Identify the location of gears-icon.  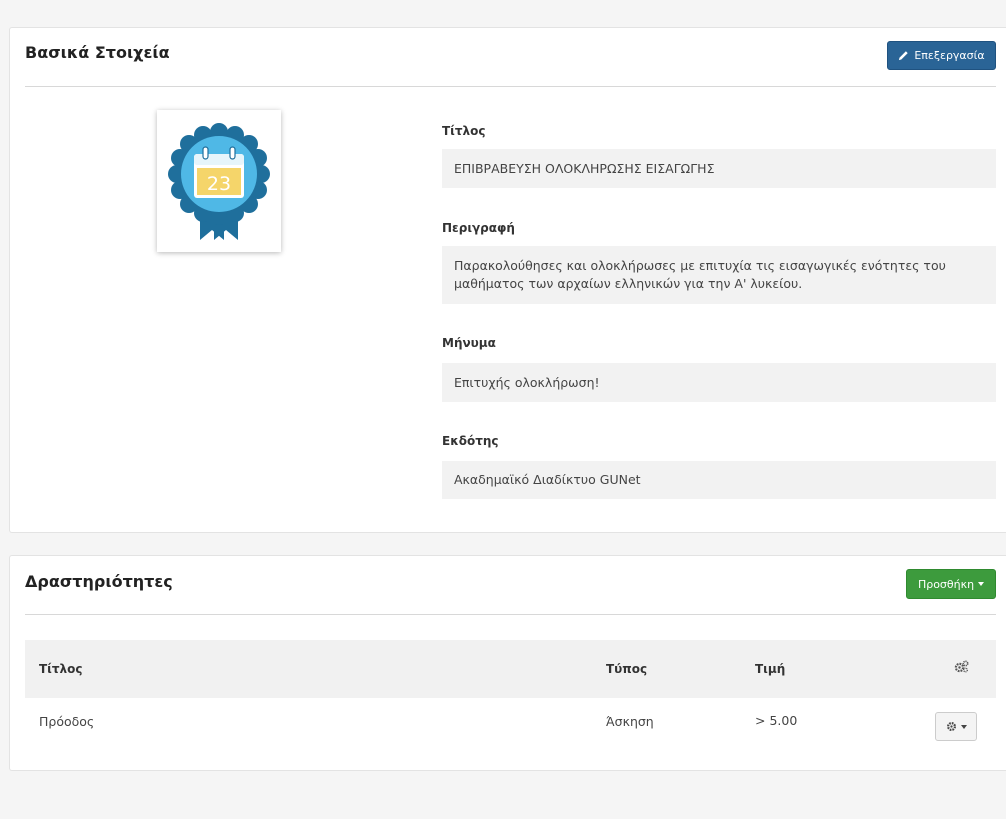
(961, 666).